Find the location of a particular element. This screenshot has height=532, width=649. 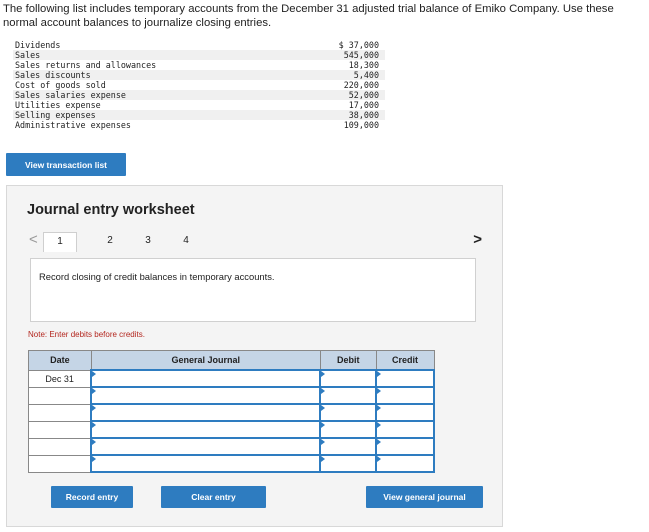

tb-account: Cost of goods sold is located at coordinates (60, 85).